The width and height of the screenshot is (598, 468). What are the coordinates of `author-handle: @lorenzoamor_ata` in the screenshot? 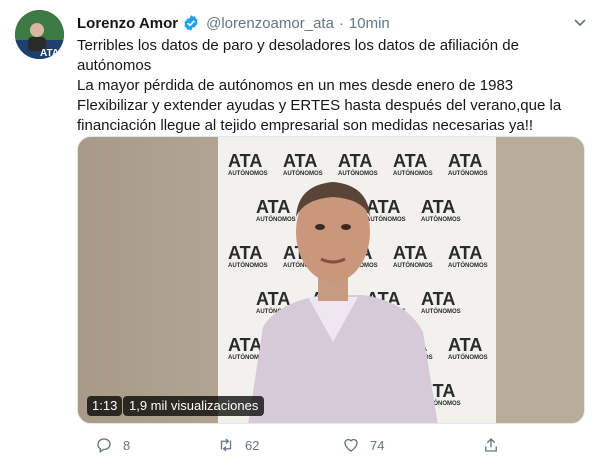 It's located at (270, 23).